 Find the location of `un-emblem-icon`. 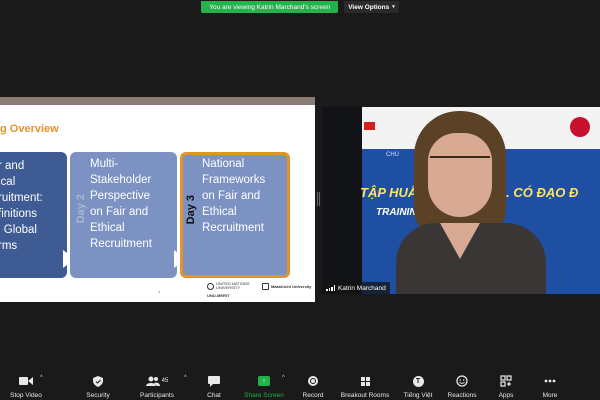

un-emblem-icon is located at coordinates (210, 286).